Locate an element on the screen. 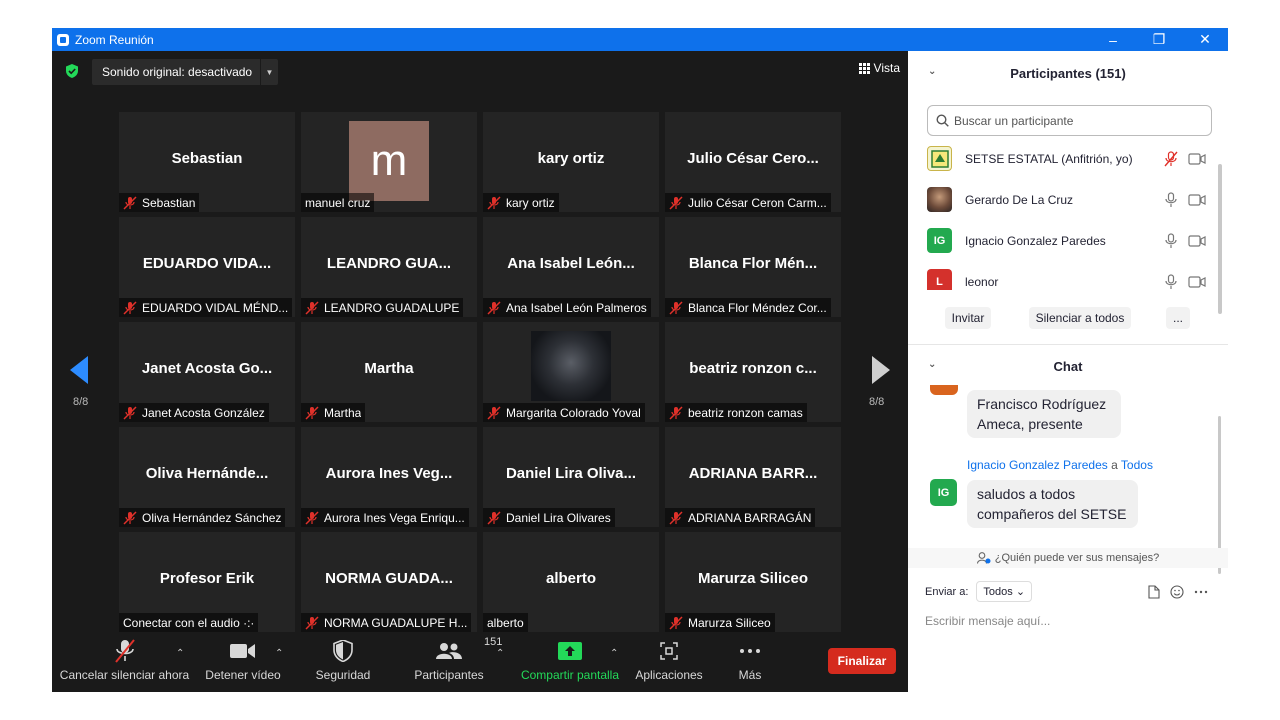  participant-name: Gerardo De La Cruz is located at coordinates (1019, 199).